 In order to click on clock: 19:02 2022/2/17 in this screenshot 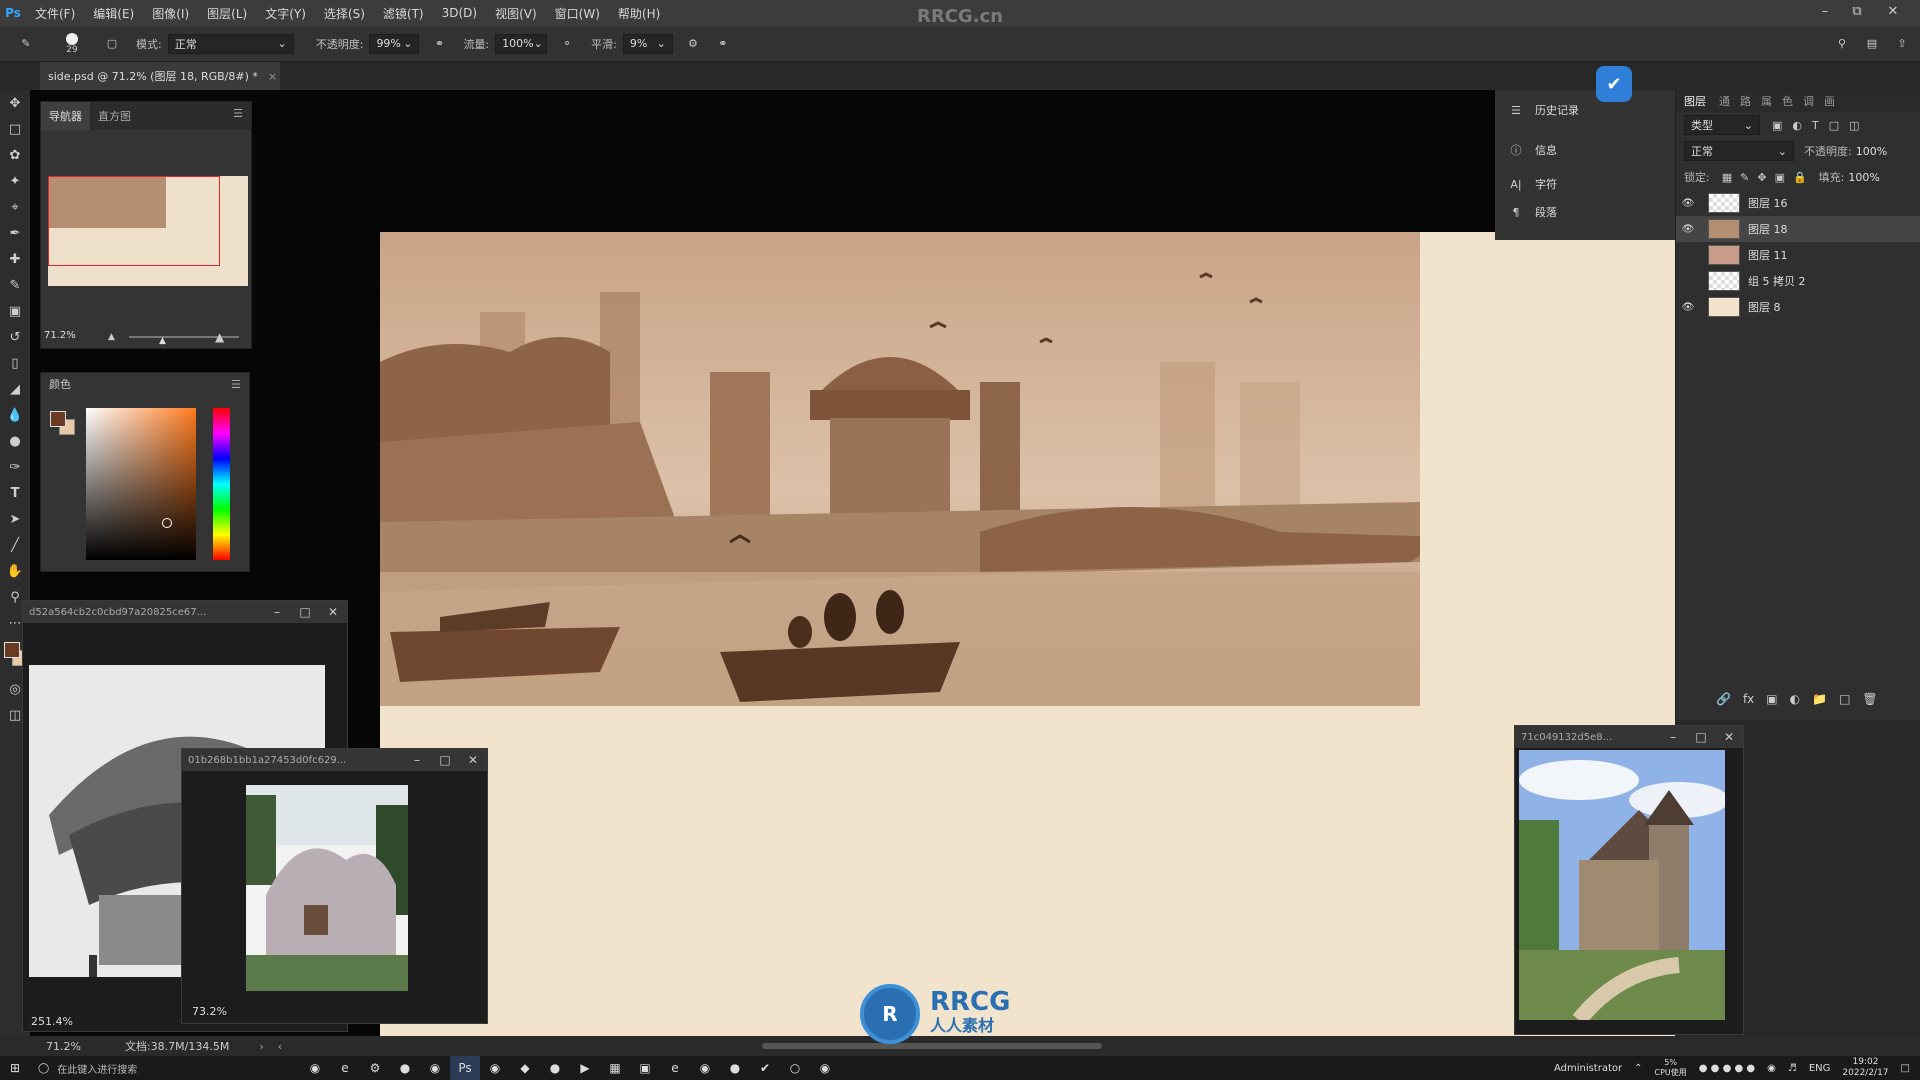, I will do `click(1865, 1068)`.